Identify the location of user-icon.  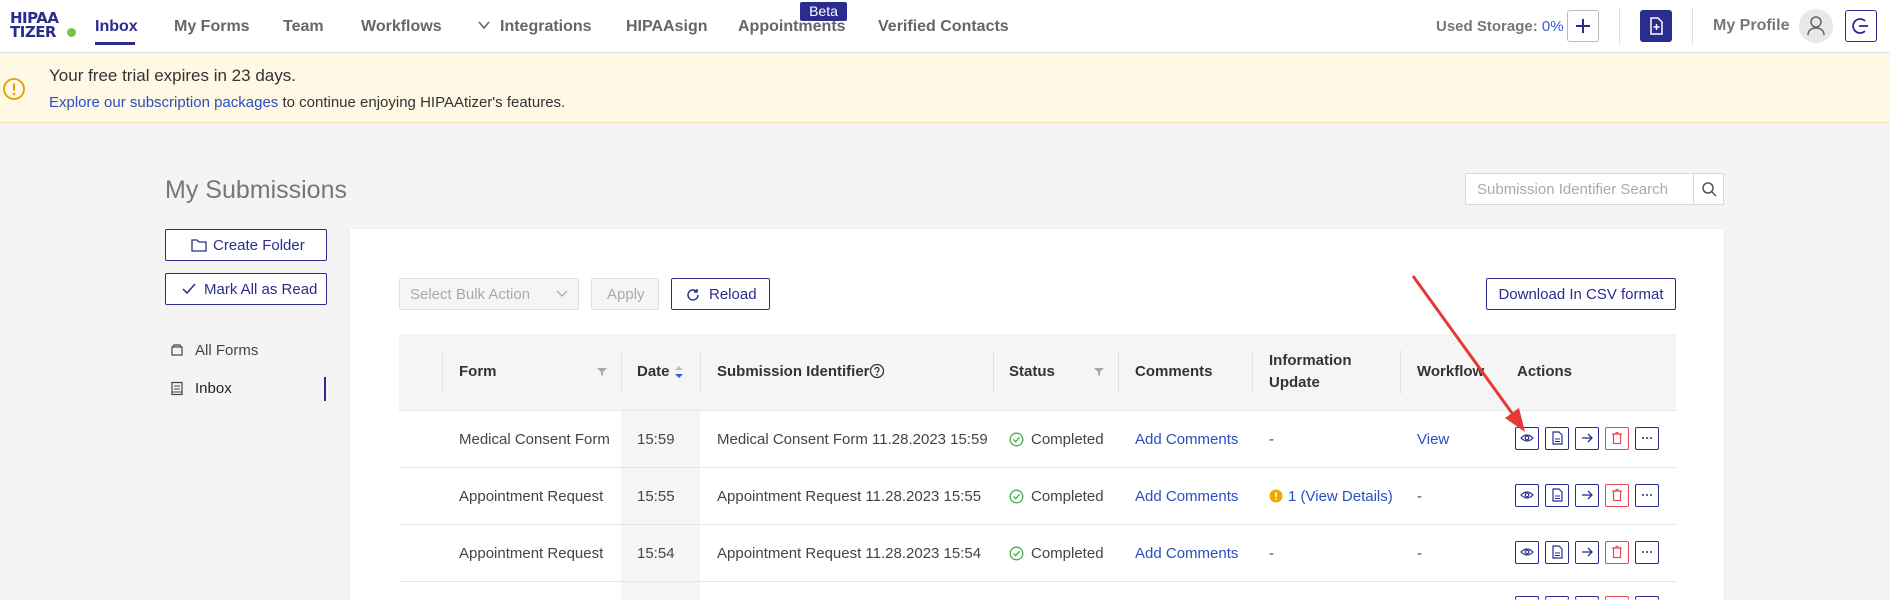
(1816, 26).